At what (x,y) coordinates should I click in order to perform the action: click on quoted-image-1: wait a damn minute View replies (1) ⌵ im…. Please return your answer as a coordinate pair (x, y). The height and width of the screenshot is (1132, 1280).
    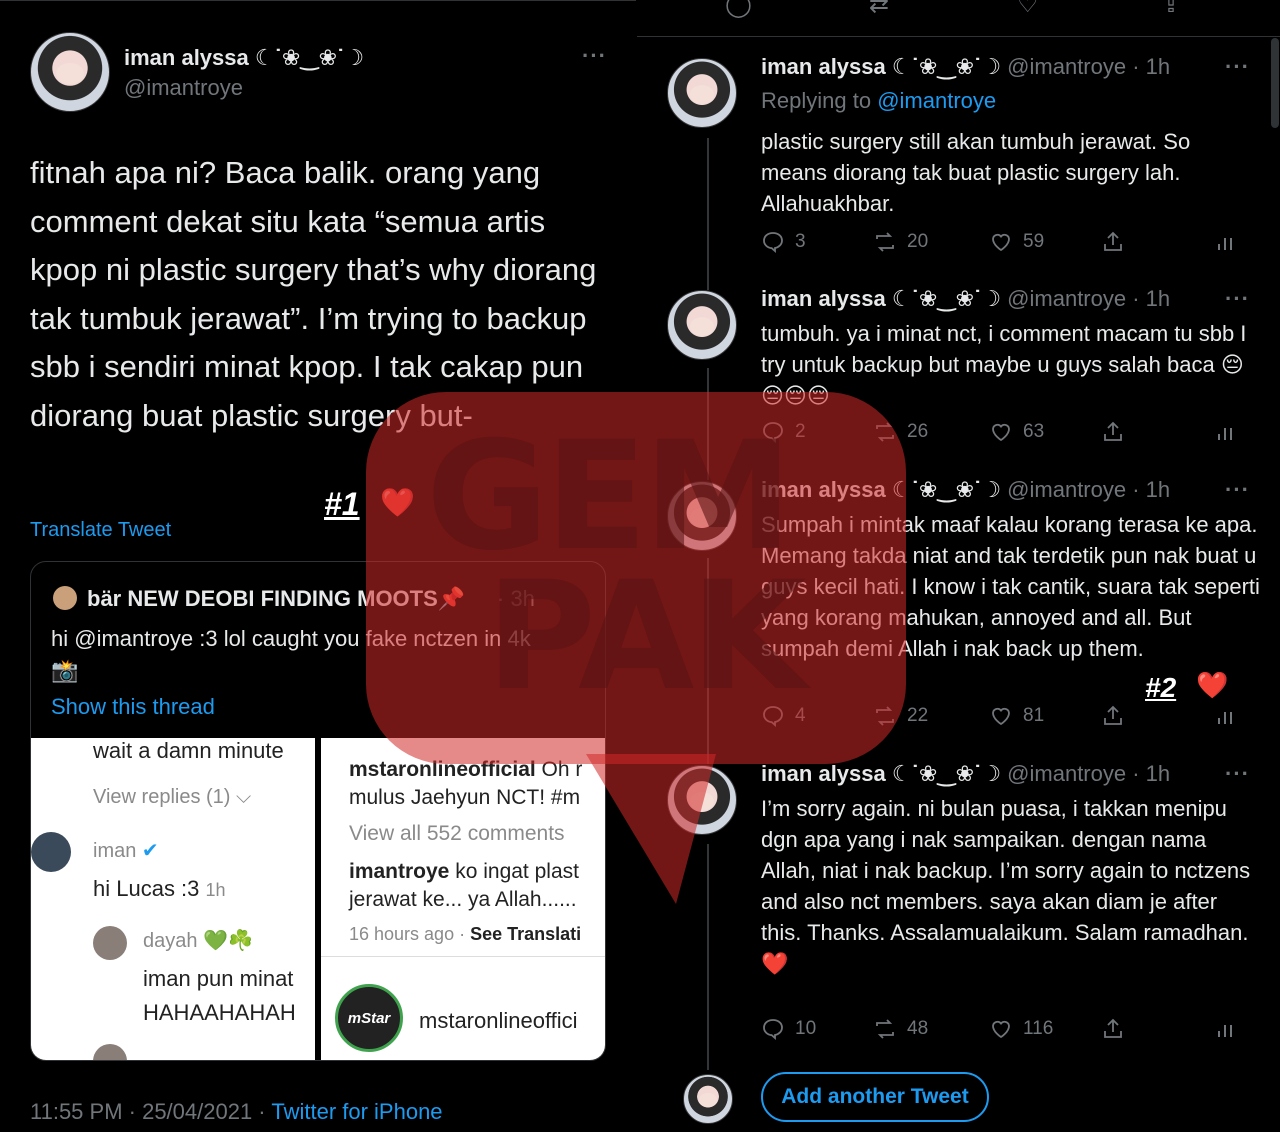
    Looking at the image, I should click on (173, 899).